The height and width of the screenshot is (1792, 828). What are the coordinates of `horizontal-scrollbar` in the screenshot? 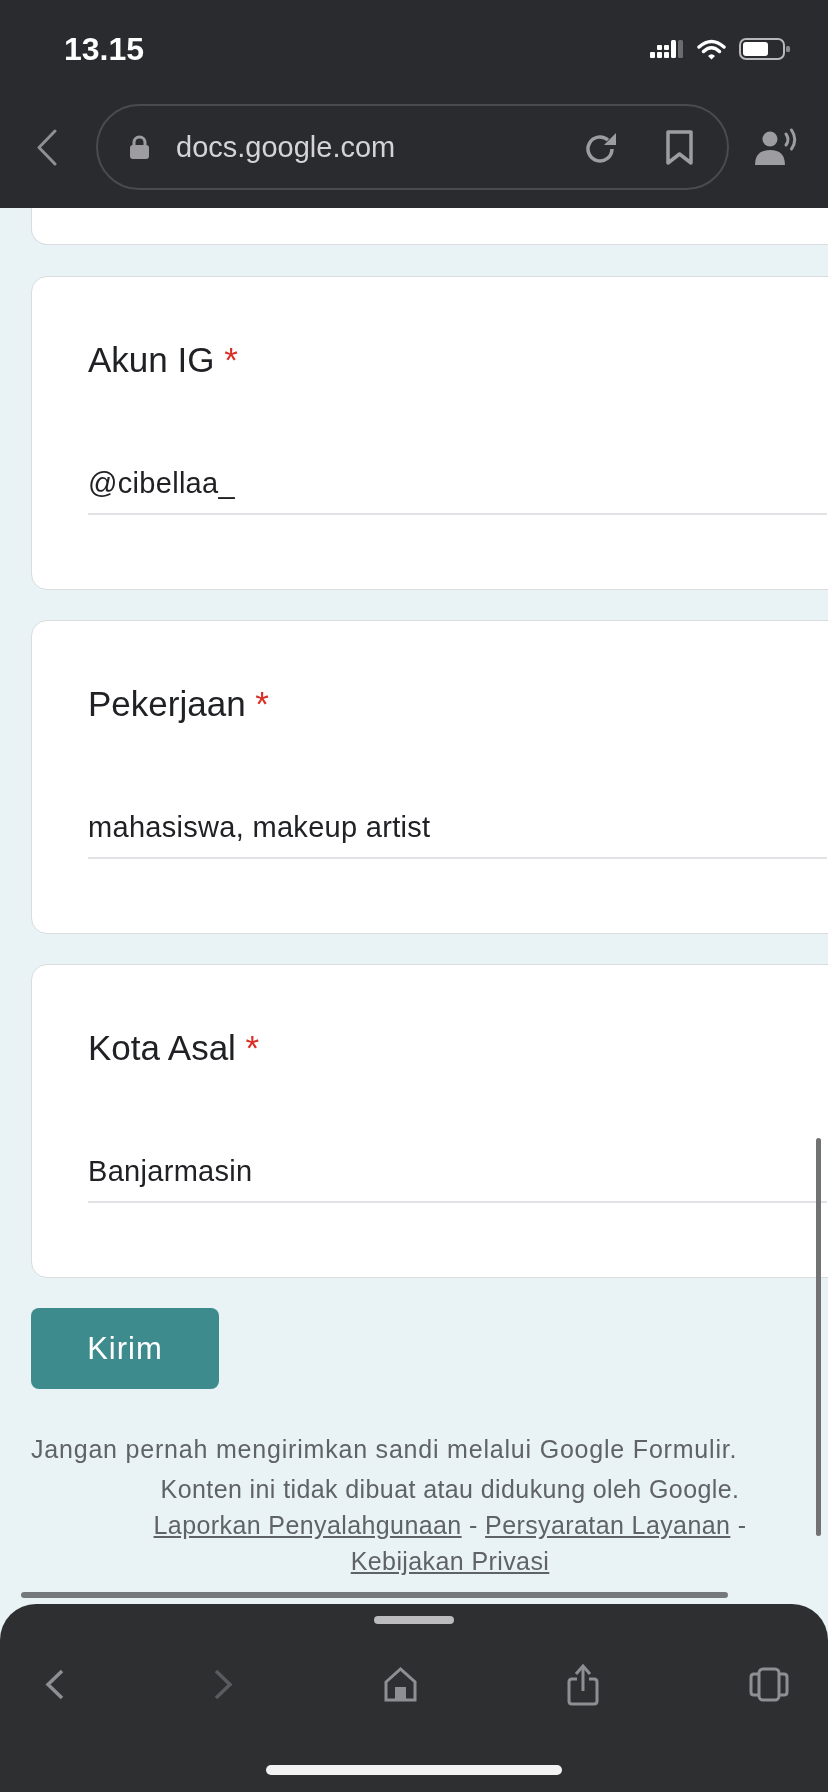 It's located at (374, 1595).